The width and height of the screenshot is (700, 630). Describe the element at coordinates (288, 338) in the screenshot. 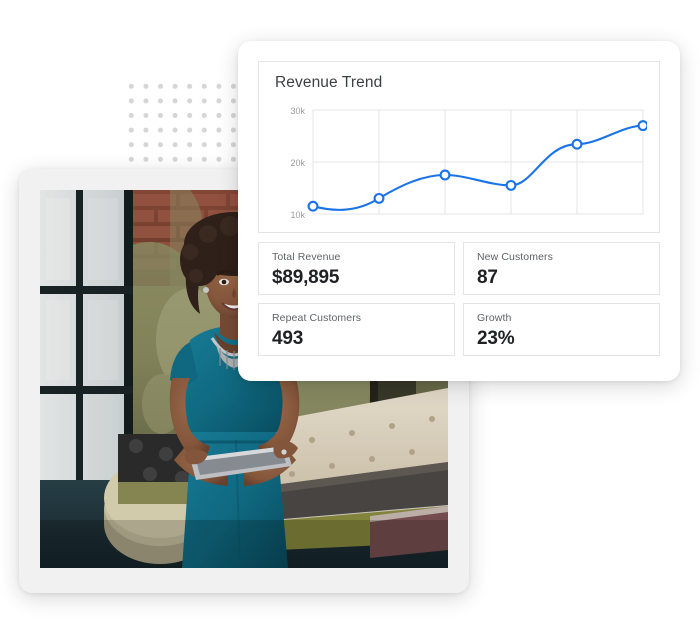

I see `stat-value: 493` at that location.